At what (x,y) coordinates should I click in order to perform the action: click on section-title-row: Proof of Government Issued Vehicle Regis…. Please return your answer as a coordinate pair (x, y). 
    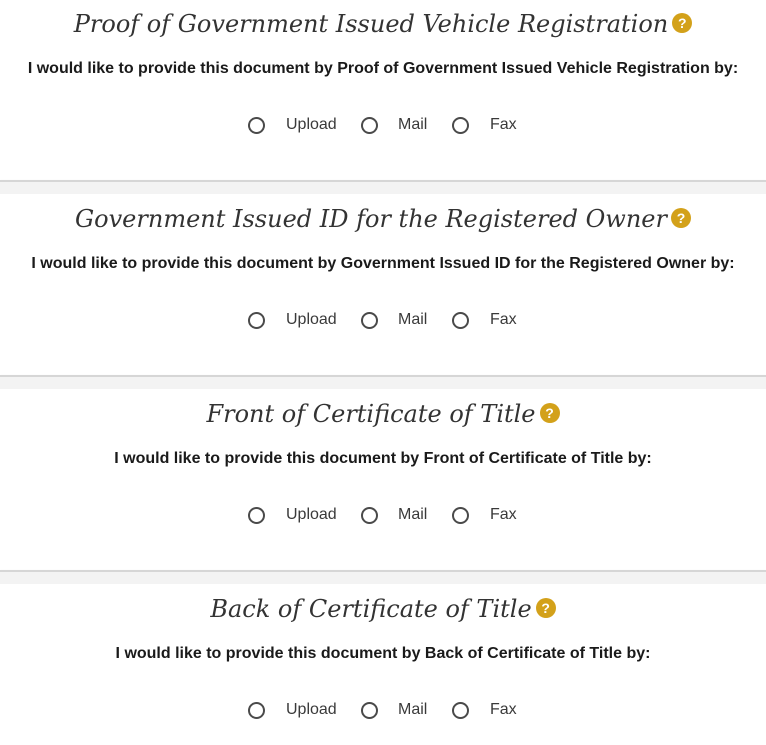
    Looking at the image, I should click on (383, 24).